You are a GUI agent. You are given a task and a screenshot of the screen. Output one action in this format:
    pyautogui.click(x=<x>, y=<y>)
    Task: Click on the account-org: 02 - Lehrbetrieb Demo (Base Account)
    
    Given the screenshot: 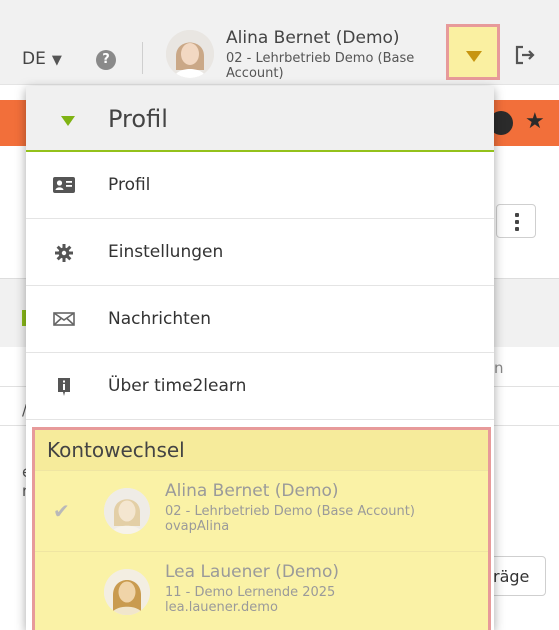 What is the action you would take?
    pyautogui.click(x=290, y=511)
    